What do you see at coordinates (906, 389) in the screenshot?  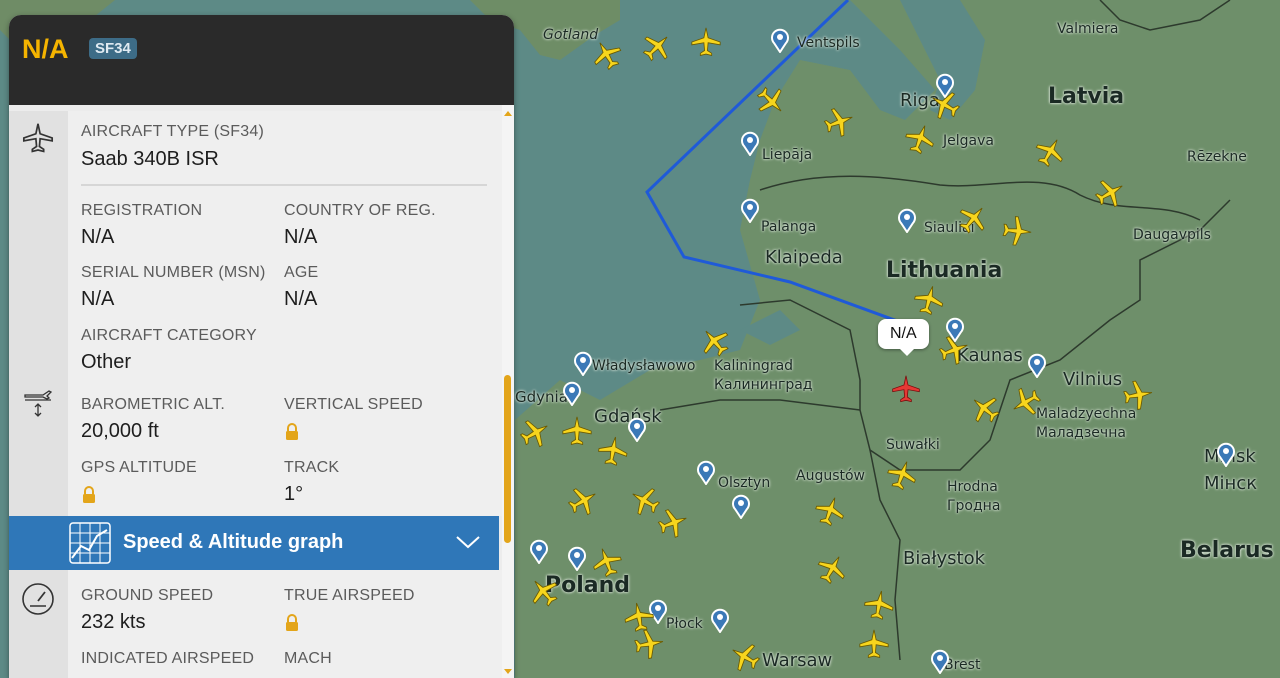 I see `selected-plane-icon` at bounding box center [906, 389].